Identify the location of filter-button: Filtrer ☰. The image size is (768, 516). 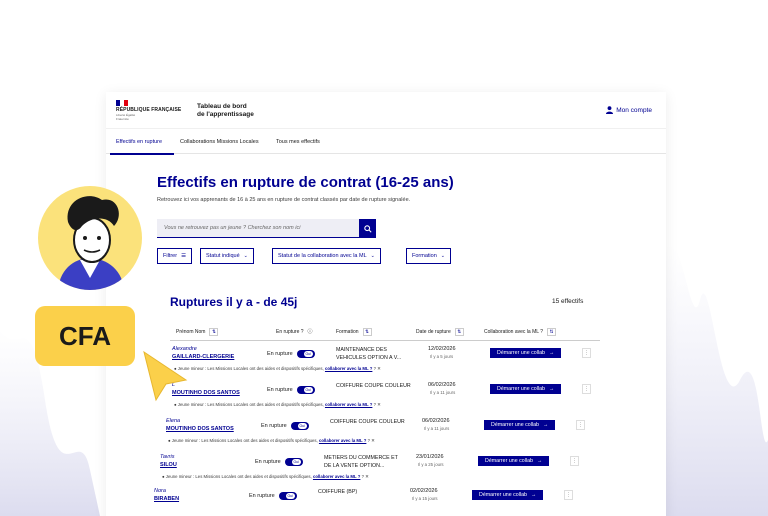
(174, 256).